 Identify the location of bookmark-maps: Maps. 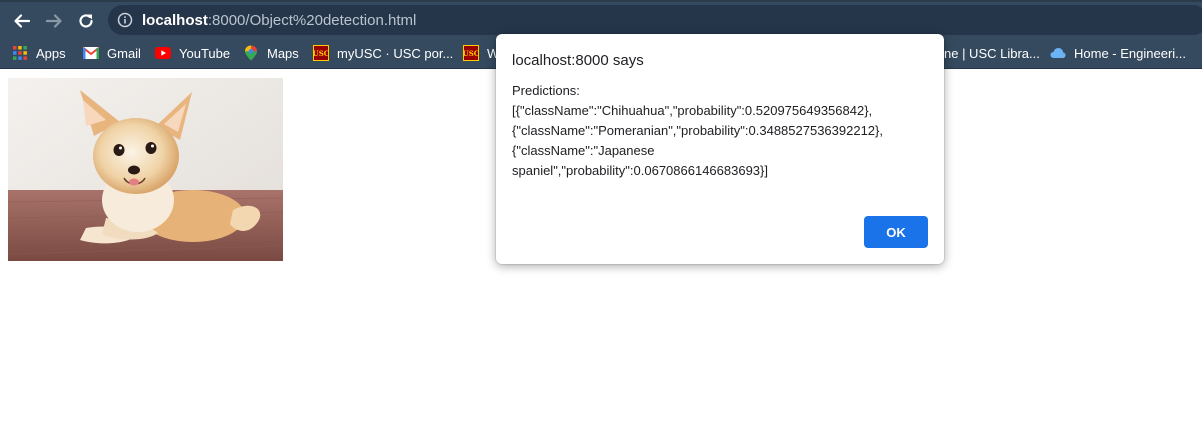
(271, 53).